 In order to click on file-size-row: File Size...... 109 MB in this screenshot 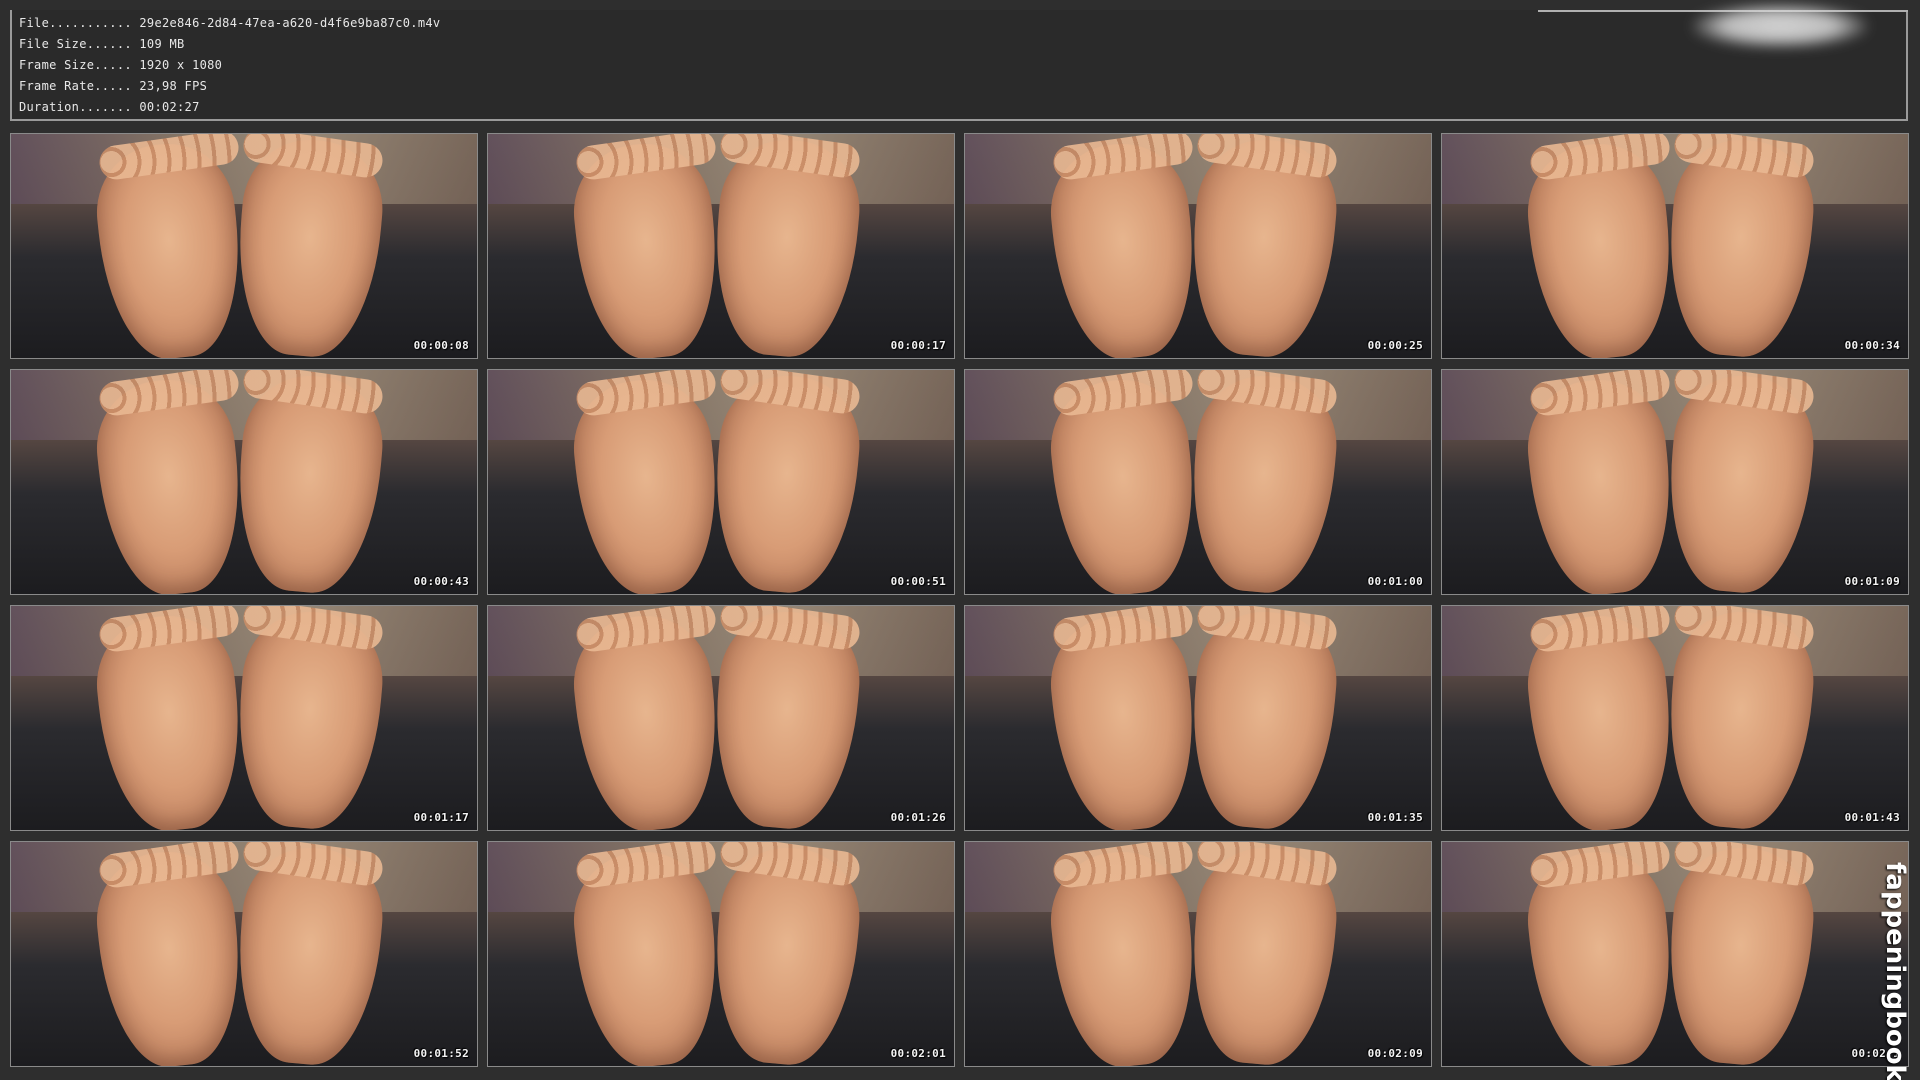, I will do `click(102, 44)`.